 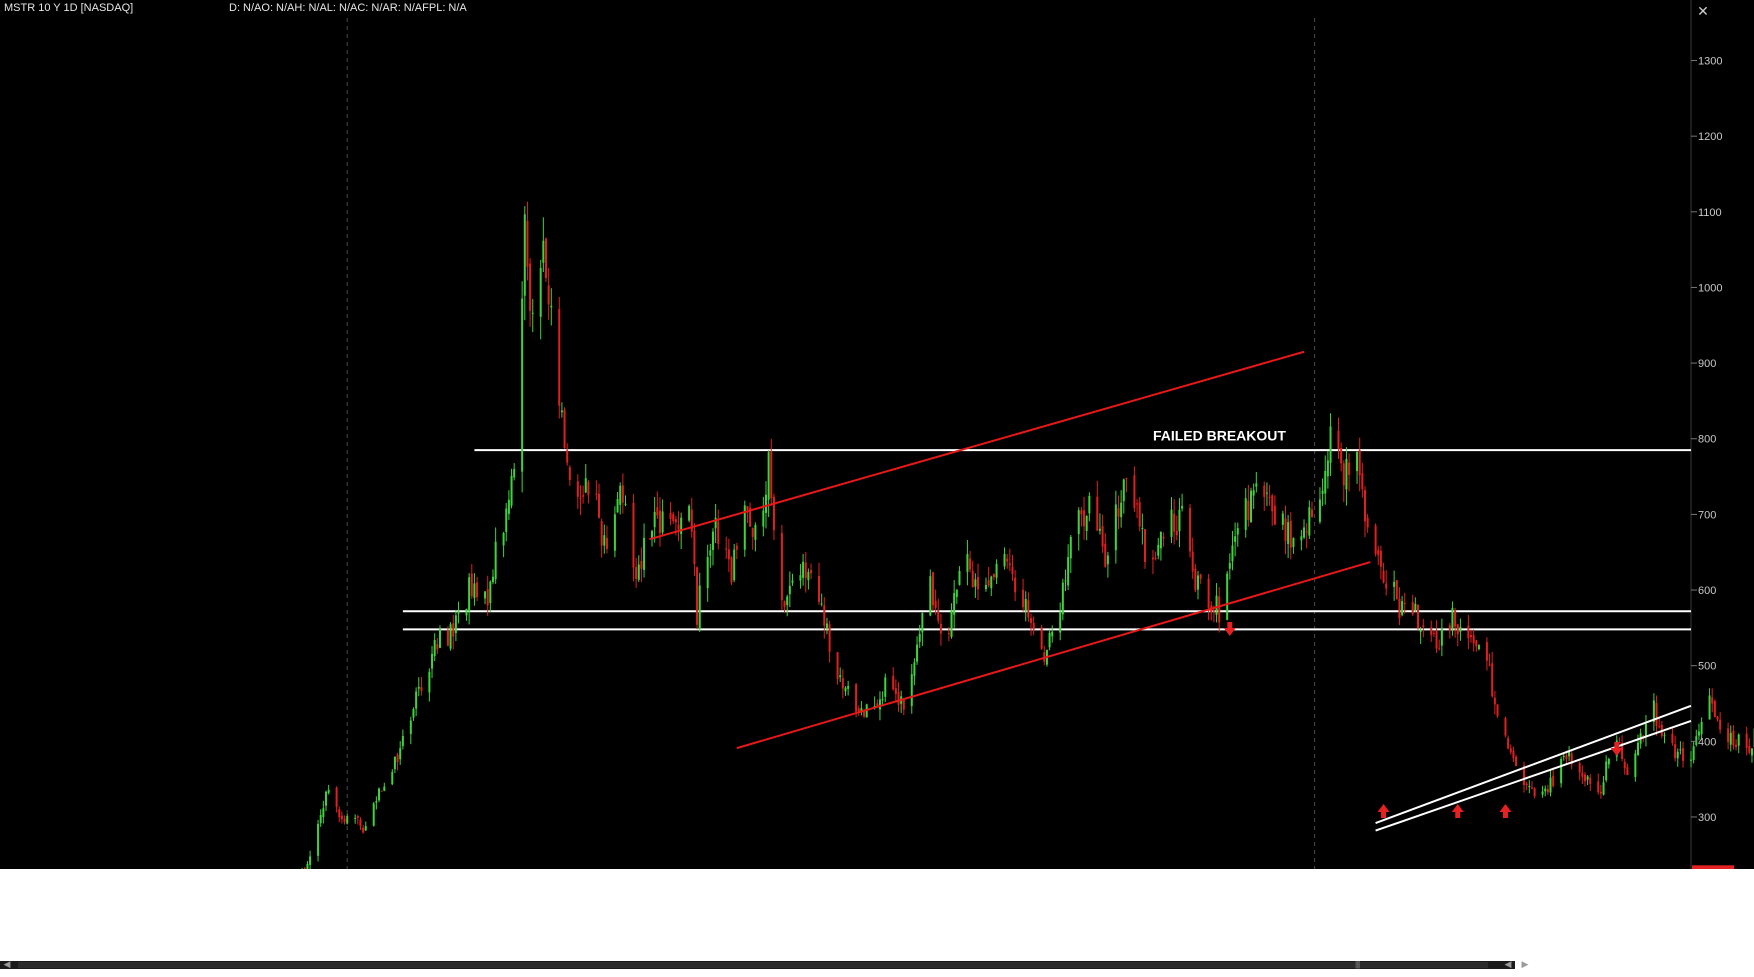 What do you see at coordinates (753, 965) in the screenshot?
I see `scrollbar-thumb` at bounding box center [753, 965].